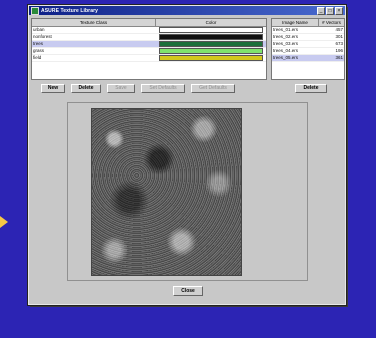  Describe the element at coordinates (213, 88) in the screenshot. I see `get-defaults-button: Get Defaults` at that location.